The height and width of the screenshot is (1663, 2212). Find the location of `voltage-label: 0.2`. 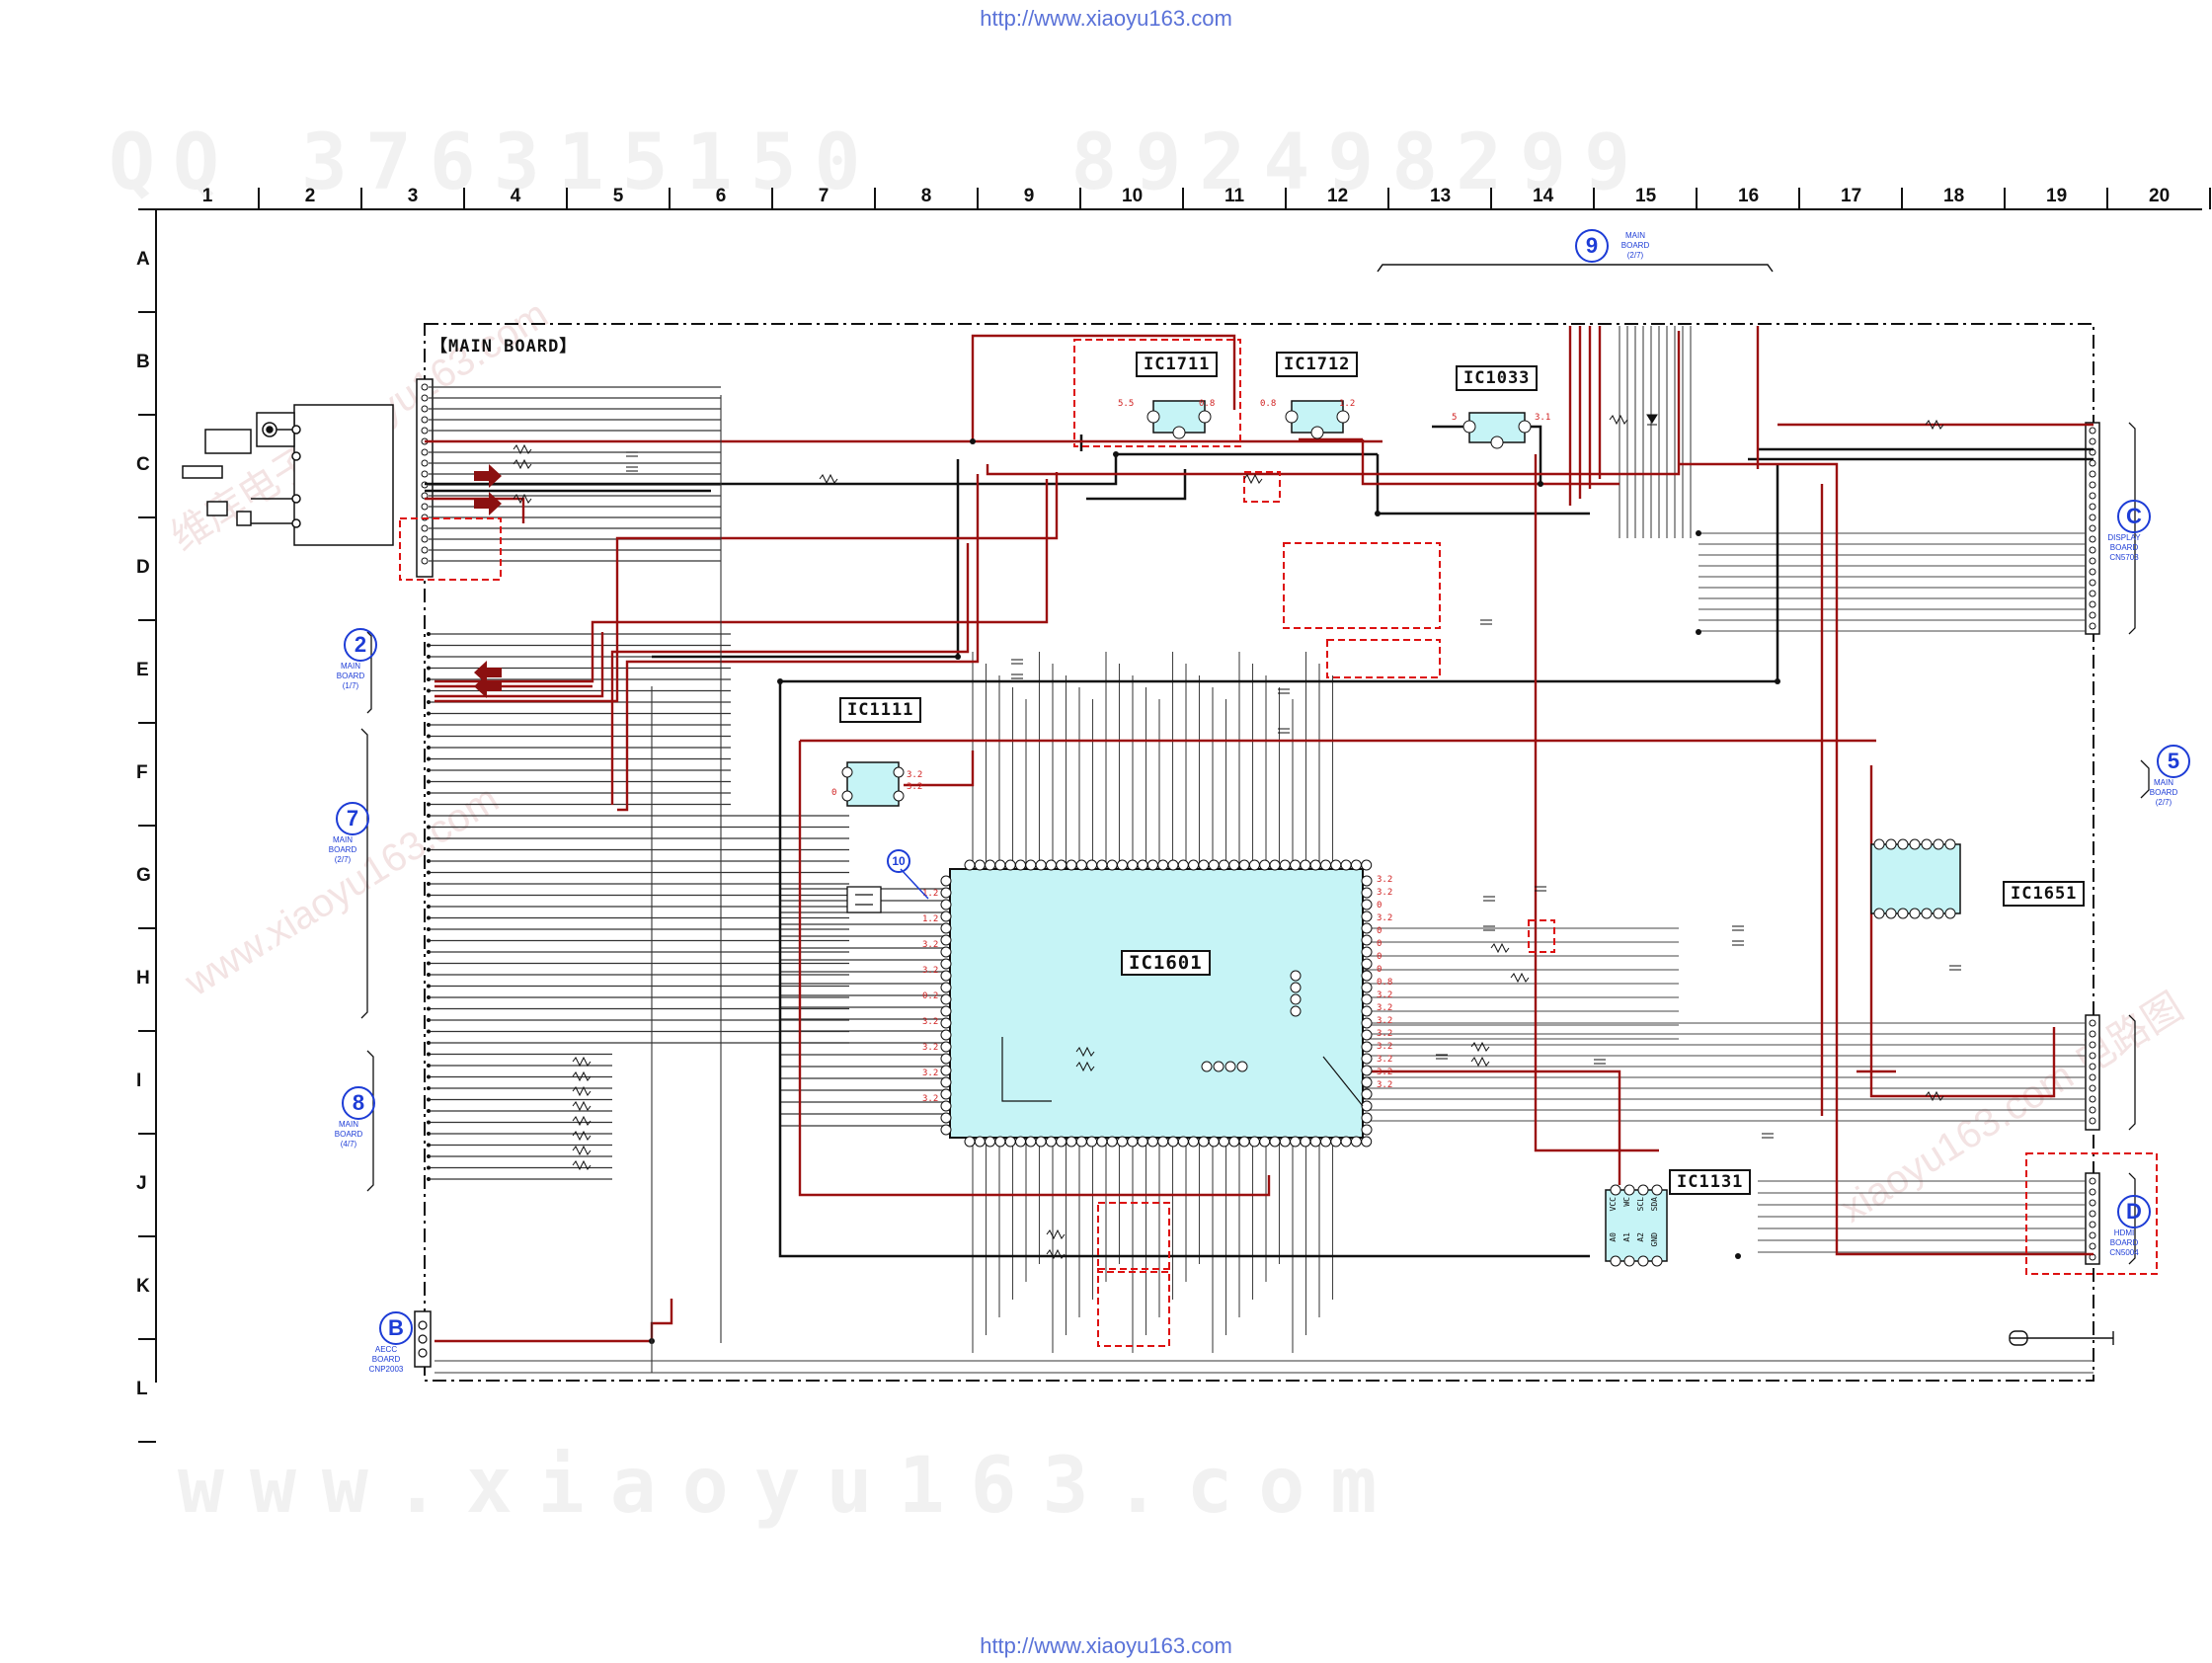

voltage-label: 0.2 is located at coordinates (931, 996).